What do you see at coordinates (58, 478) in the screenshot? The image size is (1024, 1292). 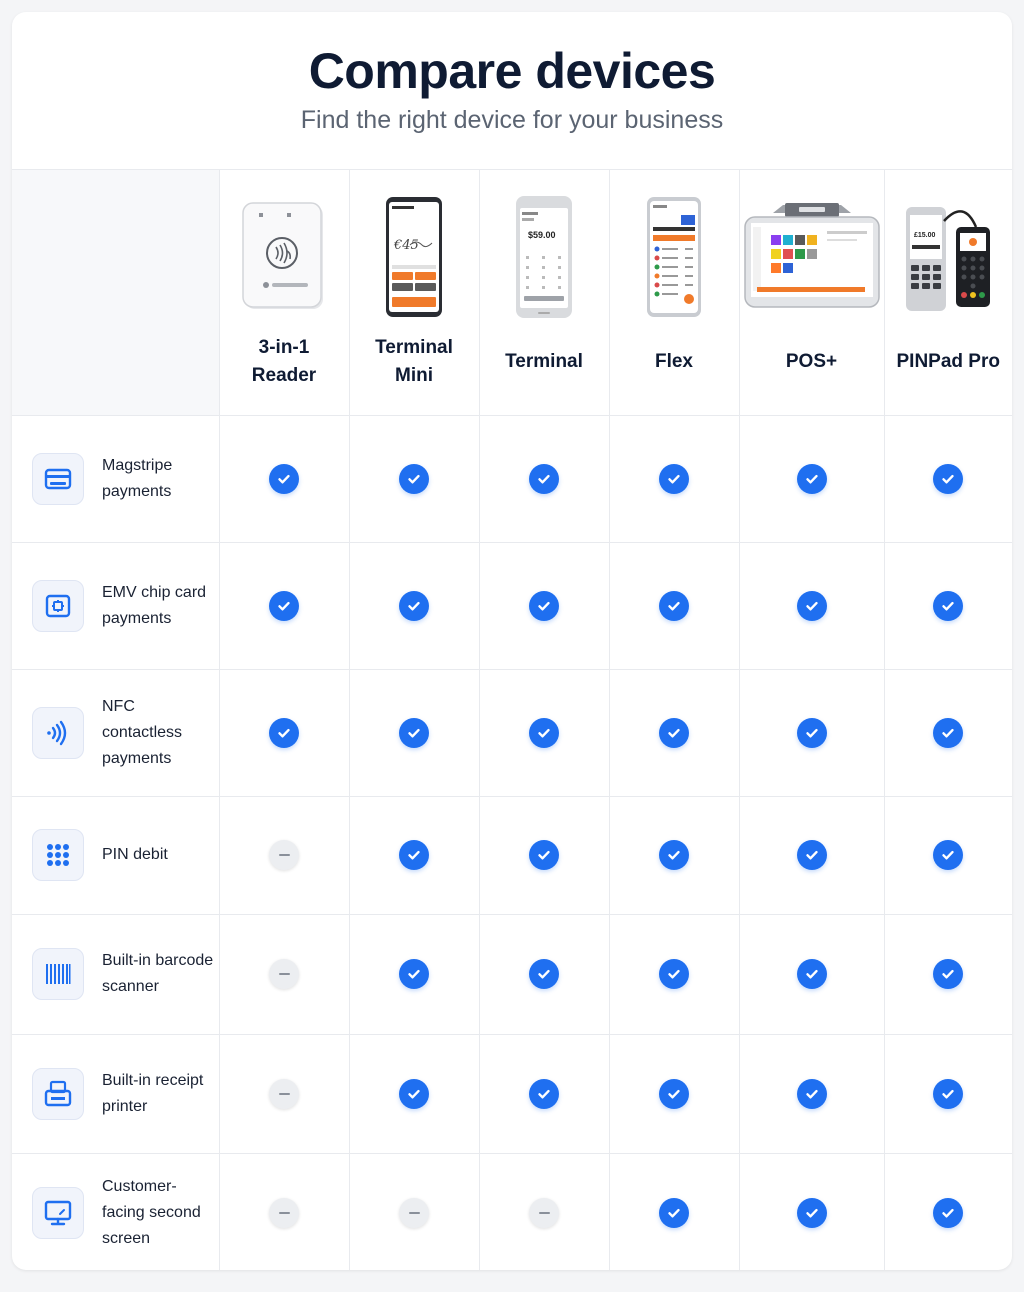 I see `credit-card-icon` at bounding box center [58, 478].